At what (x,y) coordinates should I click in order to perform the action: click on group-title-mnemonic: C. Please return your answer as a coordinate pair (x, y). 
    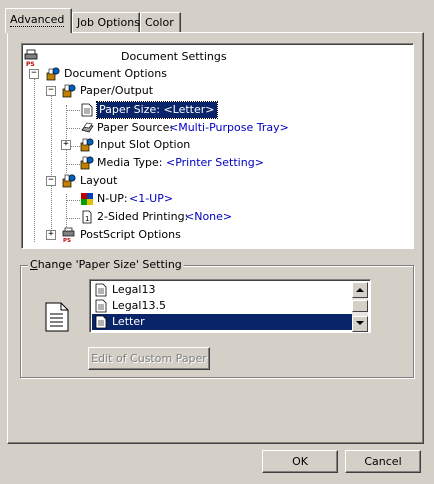
    Looking at the image, I should click on (34, 264).